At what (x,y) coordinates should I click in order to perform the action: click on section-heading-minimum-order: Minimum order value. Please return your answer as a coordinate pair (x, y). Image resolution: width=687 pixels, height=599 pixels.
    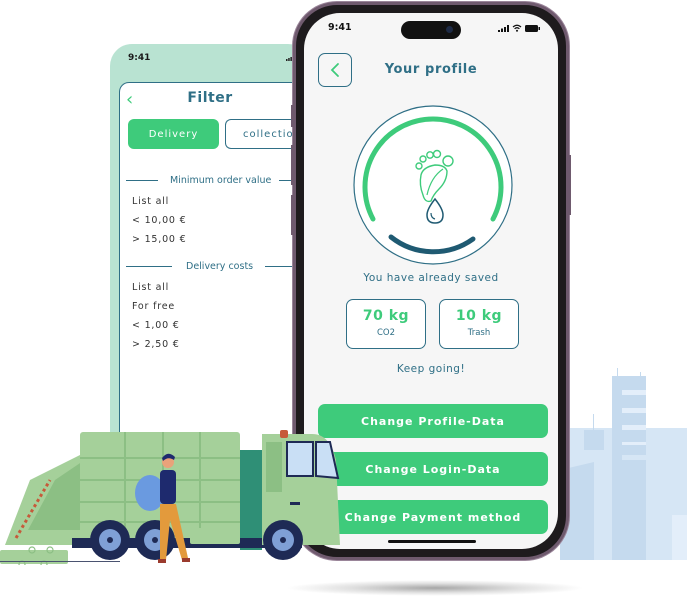
    Looking at the image, I should click on (218, 180).